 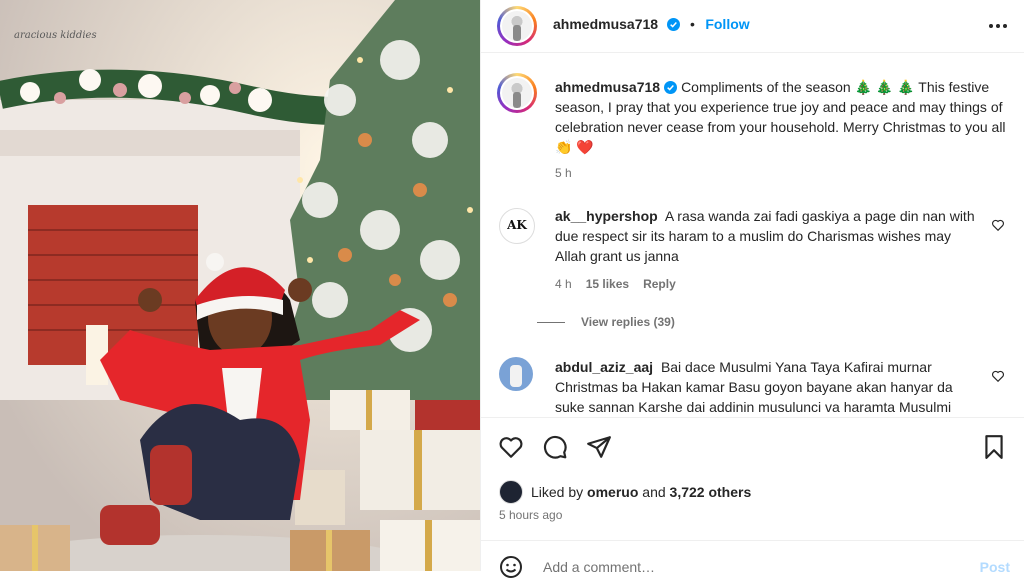 What do you see at coordinates (511, 447) in the screenshot?
I see `like-heart-icon` at bounding box center [511, 447].